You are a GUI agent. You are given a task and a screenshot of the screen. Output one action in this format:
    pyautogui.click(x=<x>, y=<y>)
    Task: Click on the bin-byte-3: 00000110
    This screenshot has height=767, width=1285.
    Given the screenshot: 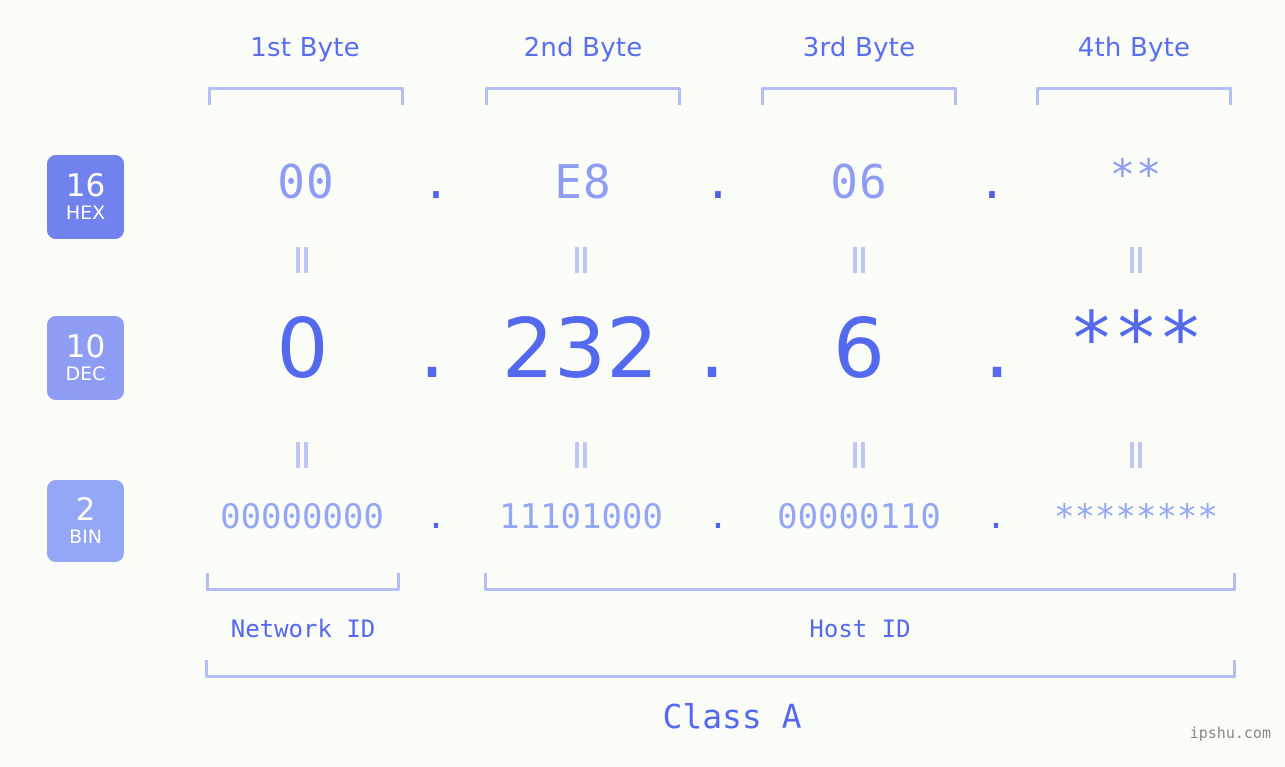 What is the action you would take?
    pyautogui.click(x=859, y=517)
    